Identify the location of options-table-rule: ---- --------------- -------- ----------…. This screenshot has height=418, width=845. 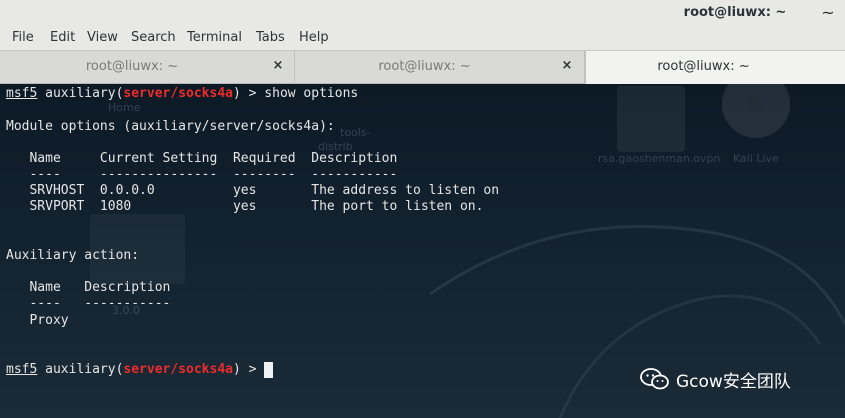
(202, 174).